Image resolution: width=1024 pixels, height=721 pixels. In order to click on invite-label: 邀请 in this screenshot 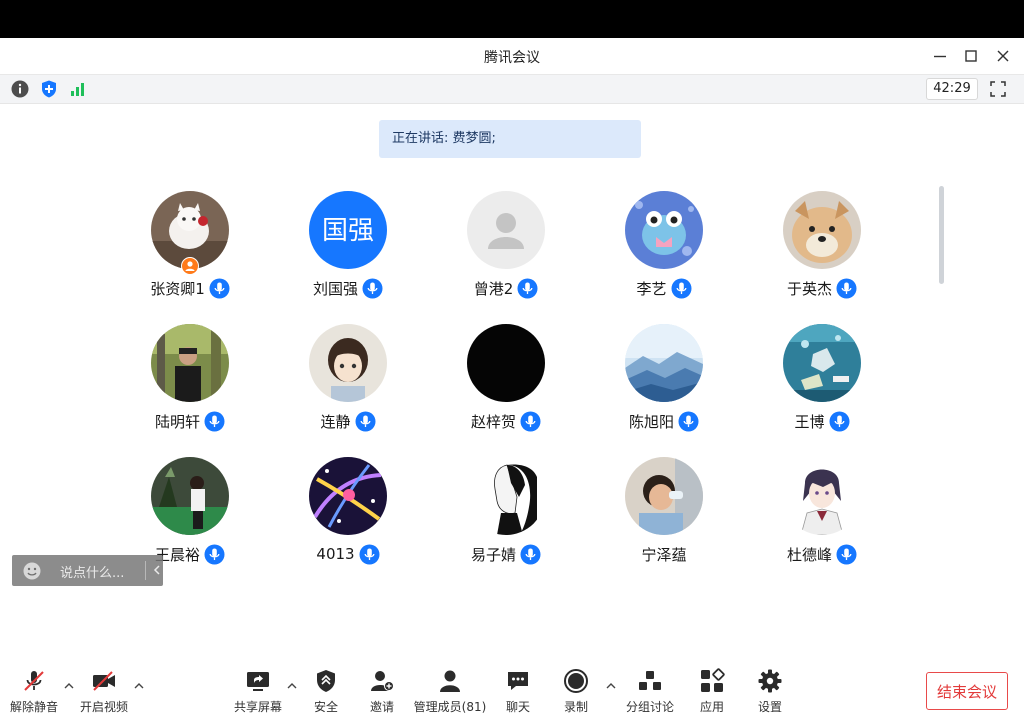, I will do `click(382, 707)`.